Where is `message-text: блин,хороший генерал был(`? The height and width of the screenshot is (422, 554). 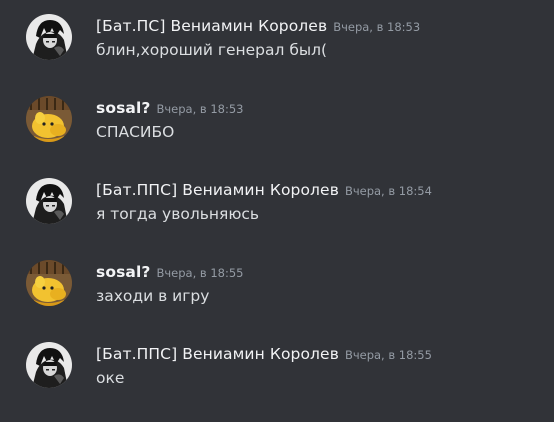
message-text: блин,хороший генерал был( is located at coordinates (212, 50).